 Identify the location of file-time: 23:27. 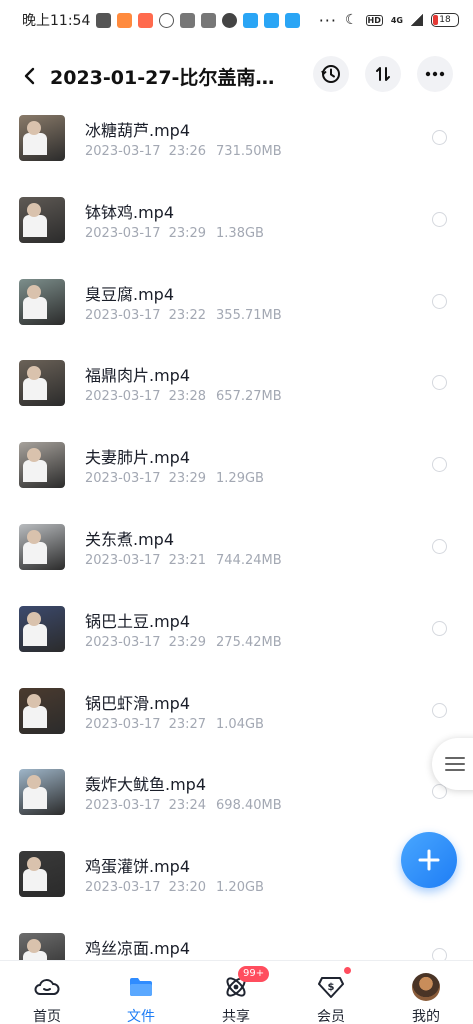
(187, 724).